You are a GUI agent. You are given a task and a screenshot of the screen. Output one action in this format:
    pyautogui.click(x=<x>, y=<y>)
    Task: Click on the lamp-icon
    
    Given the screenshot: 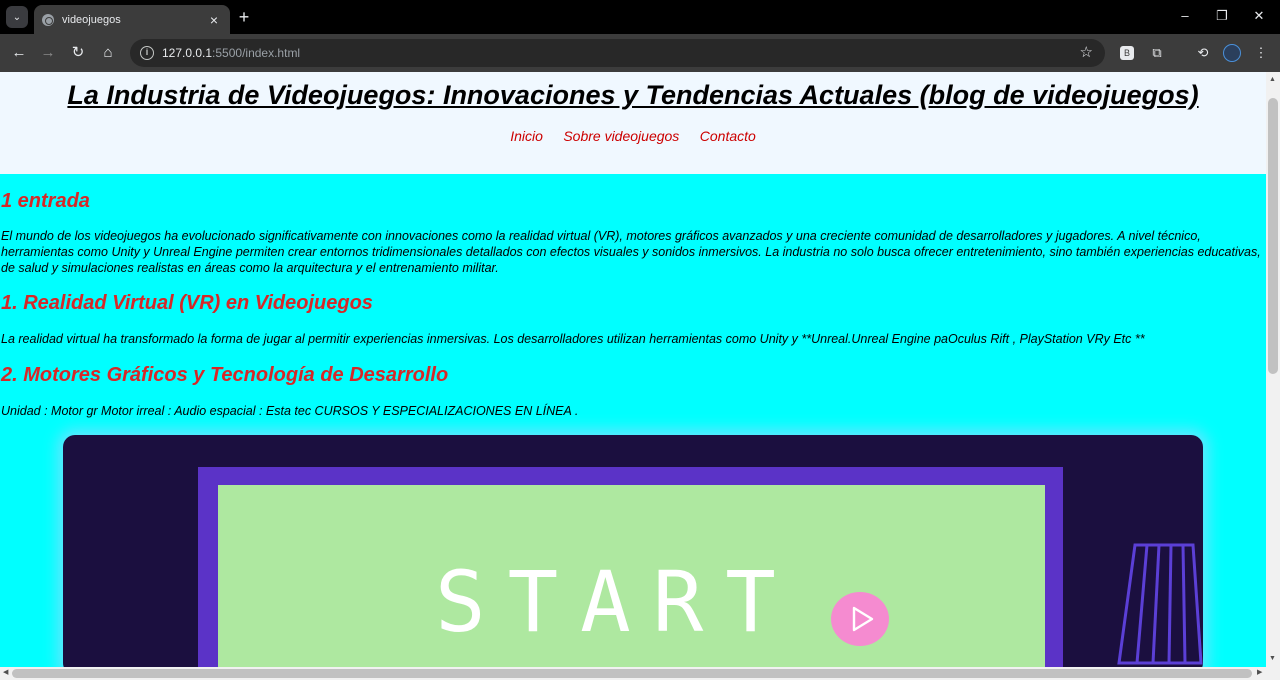 What is the action you would take?
    pyautogui.click(x=1160, y=604)
    